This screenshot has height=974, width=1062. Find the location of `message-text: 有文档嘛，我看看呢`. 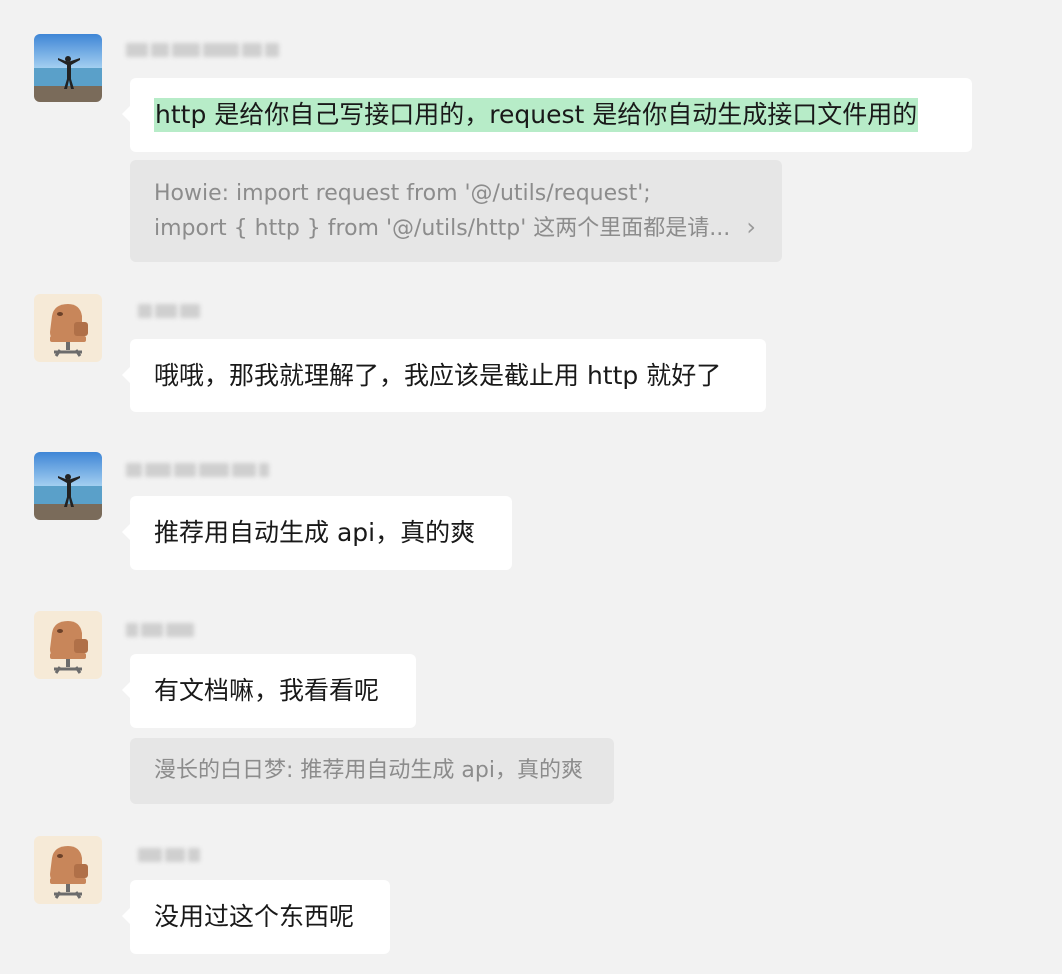

message-text: 有文档嘛，我看看呢 is located at coordinates (267, 690).